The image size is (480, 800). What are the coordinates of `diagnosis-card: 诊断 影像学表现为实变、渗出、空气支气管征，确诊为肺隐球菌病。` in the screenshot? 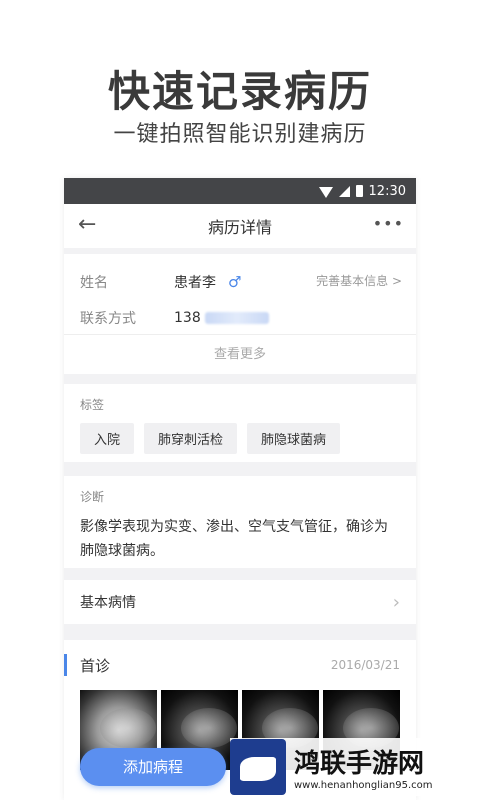 It's located at (240, 522).